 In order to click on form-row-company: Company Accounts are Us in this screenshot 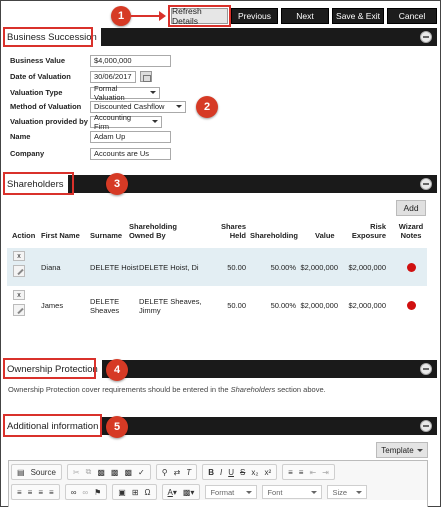, I will do `click(90, 153)`.